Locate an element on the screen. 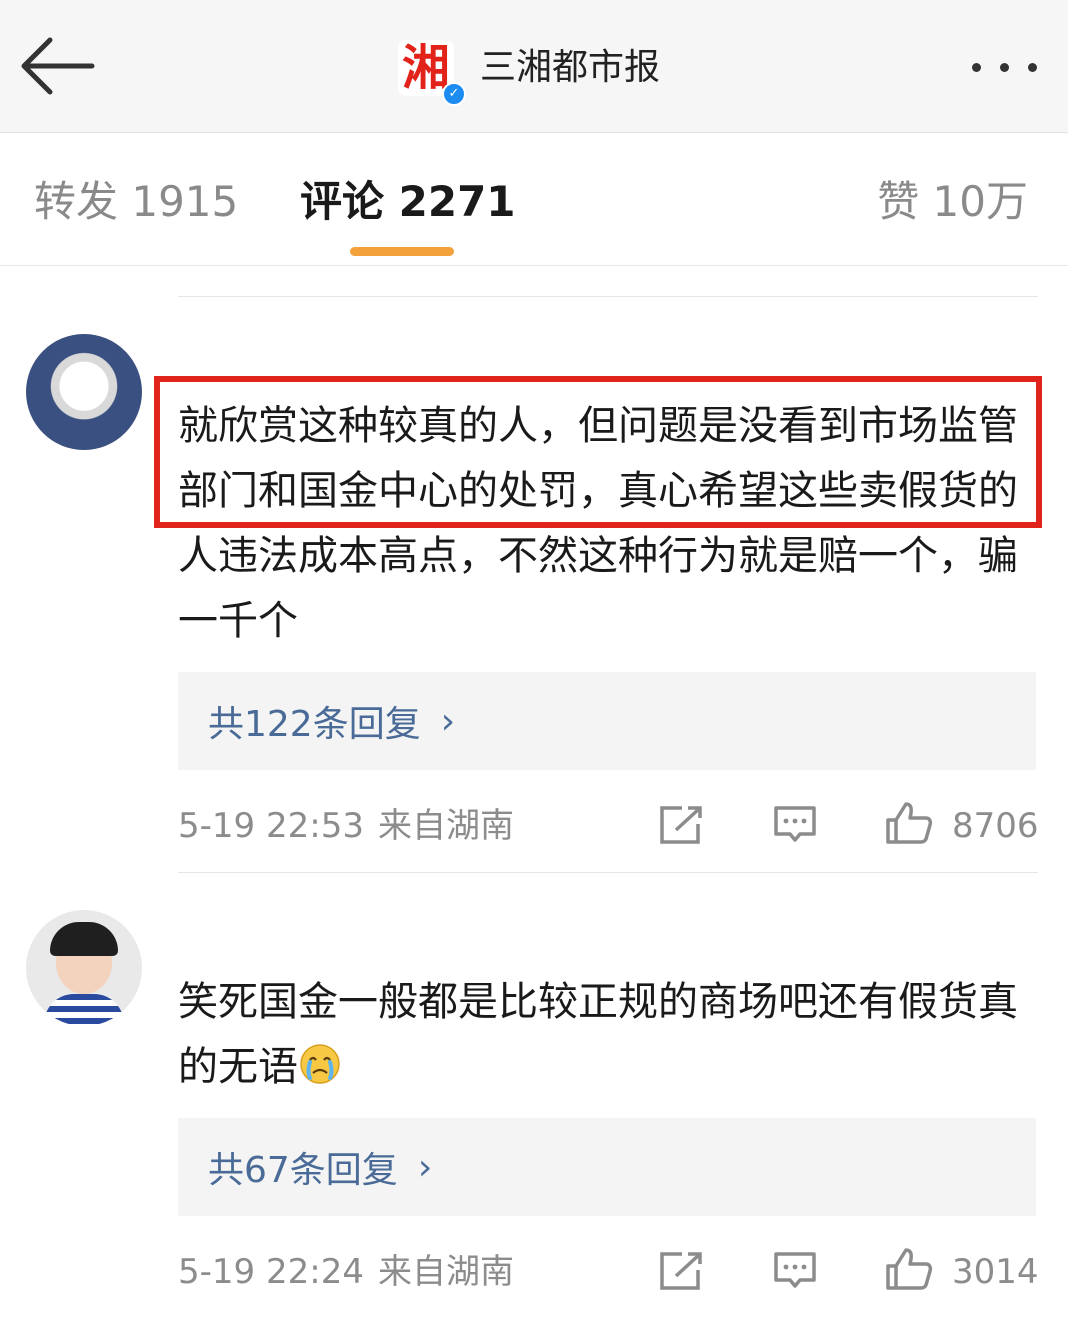 This screenshot has height=1322, width=1068. highlight-annotation is located at coordinates (598, 452).